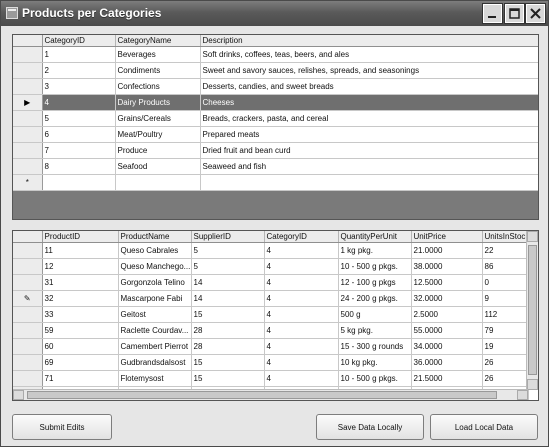 The height and width of the screenshot is (447, 549). What do you see at coordinates (375, 282) in the screenshot?
I see `table-cell: 12 - 100 g pkgs` at bounding box center [375, 282].